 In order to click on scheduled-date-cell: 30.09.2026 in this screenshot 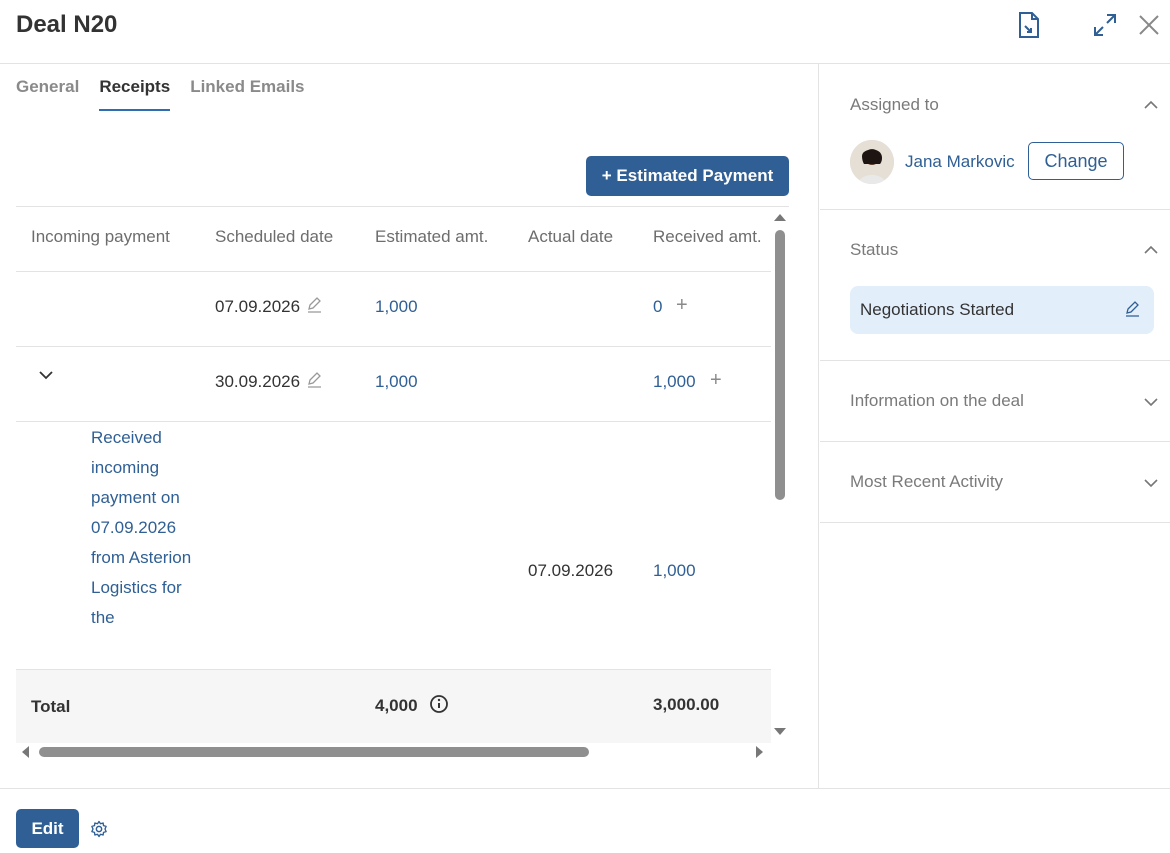, I will do `click(268, 382)`.